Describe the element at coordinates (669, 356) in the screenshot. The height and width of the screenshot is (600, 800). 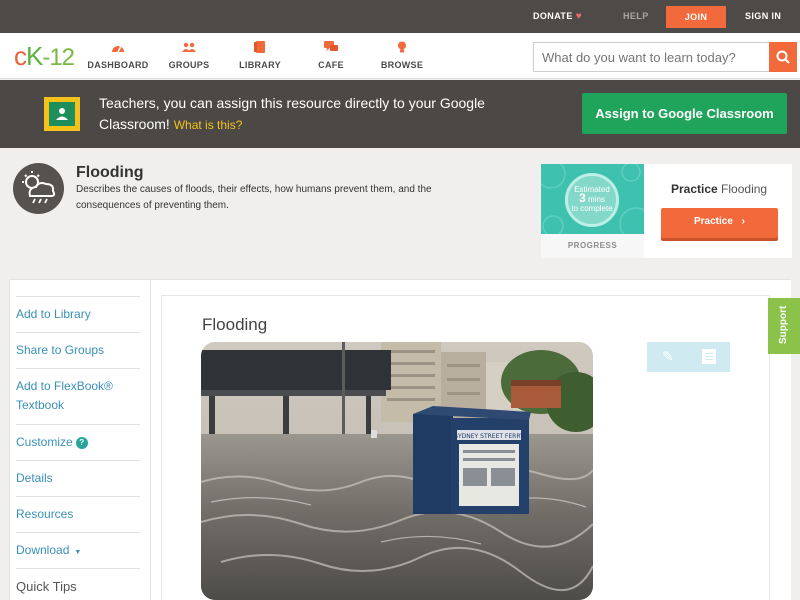
I see `pencil-icon: ✎` at that location.